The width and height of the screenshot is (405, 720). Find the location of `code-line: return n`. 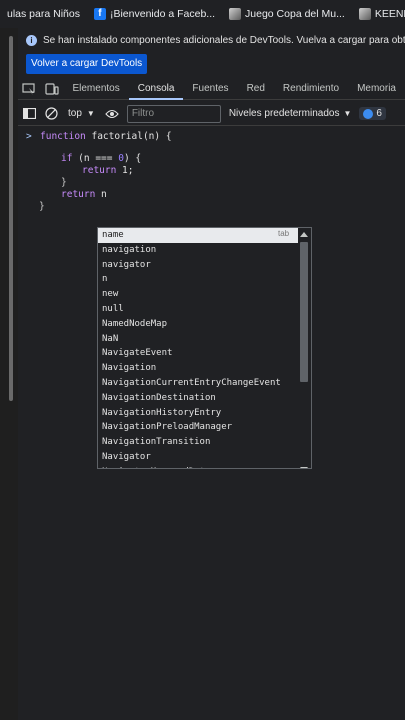

code-line: return n is located at coordinates (84, 194).